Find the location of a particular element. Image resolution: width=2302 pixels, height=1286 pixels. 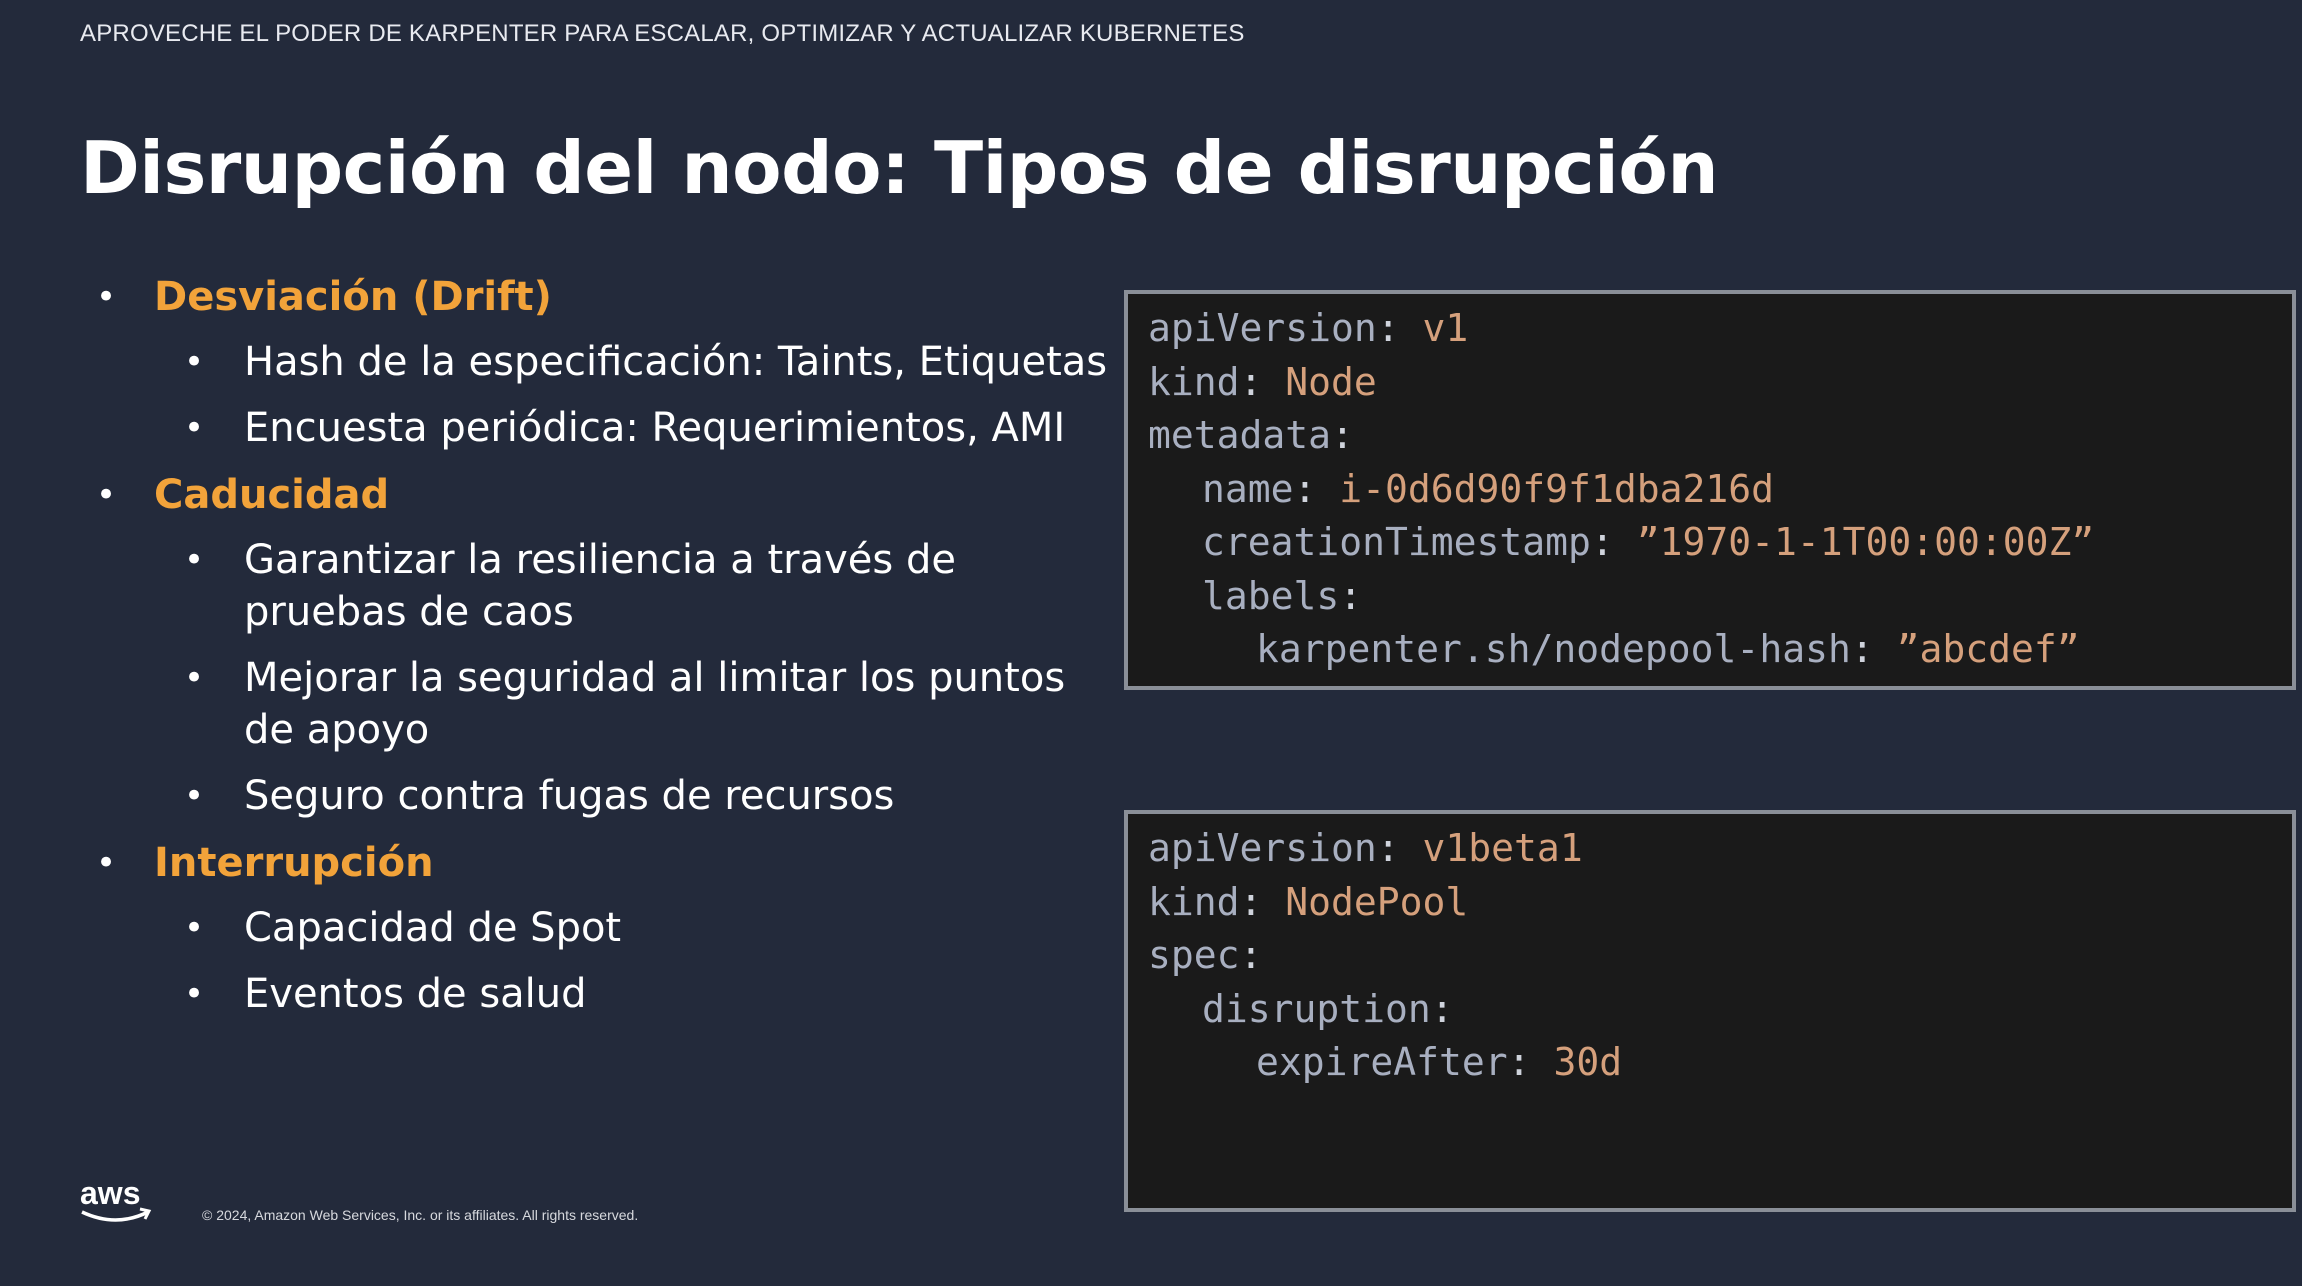

code-value: i-0d6d90f9f1dba216d is located at coordinates (1556, 488).